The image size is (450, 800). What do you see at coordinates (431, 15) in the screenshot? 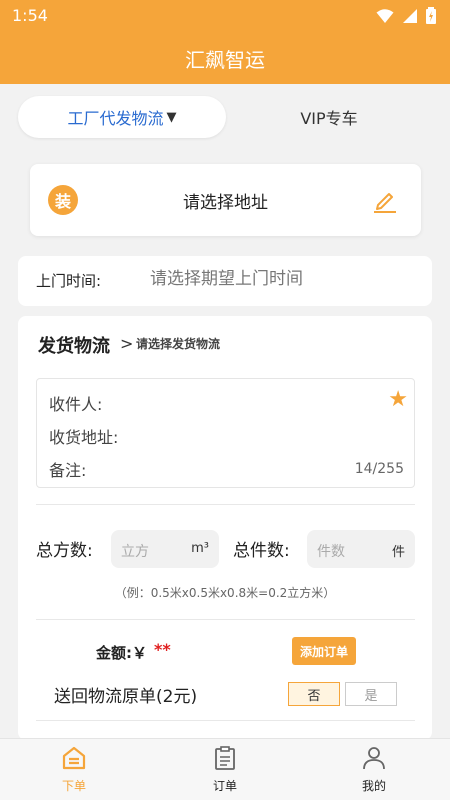
I see `battery-icon` at bounding box center [431, 15].